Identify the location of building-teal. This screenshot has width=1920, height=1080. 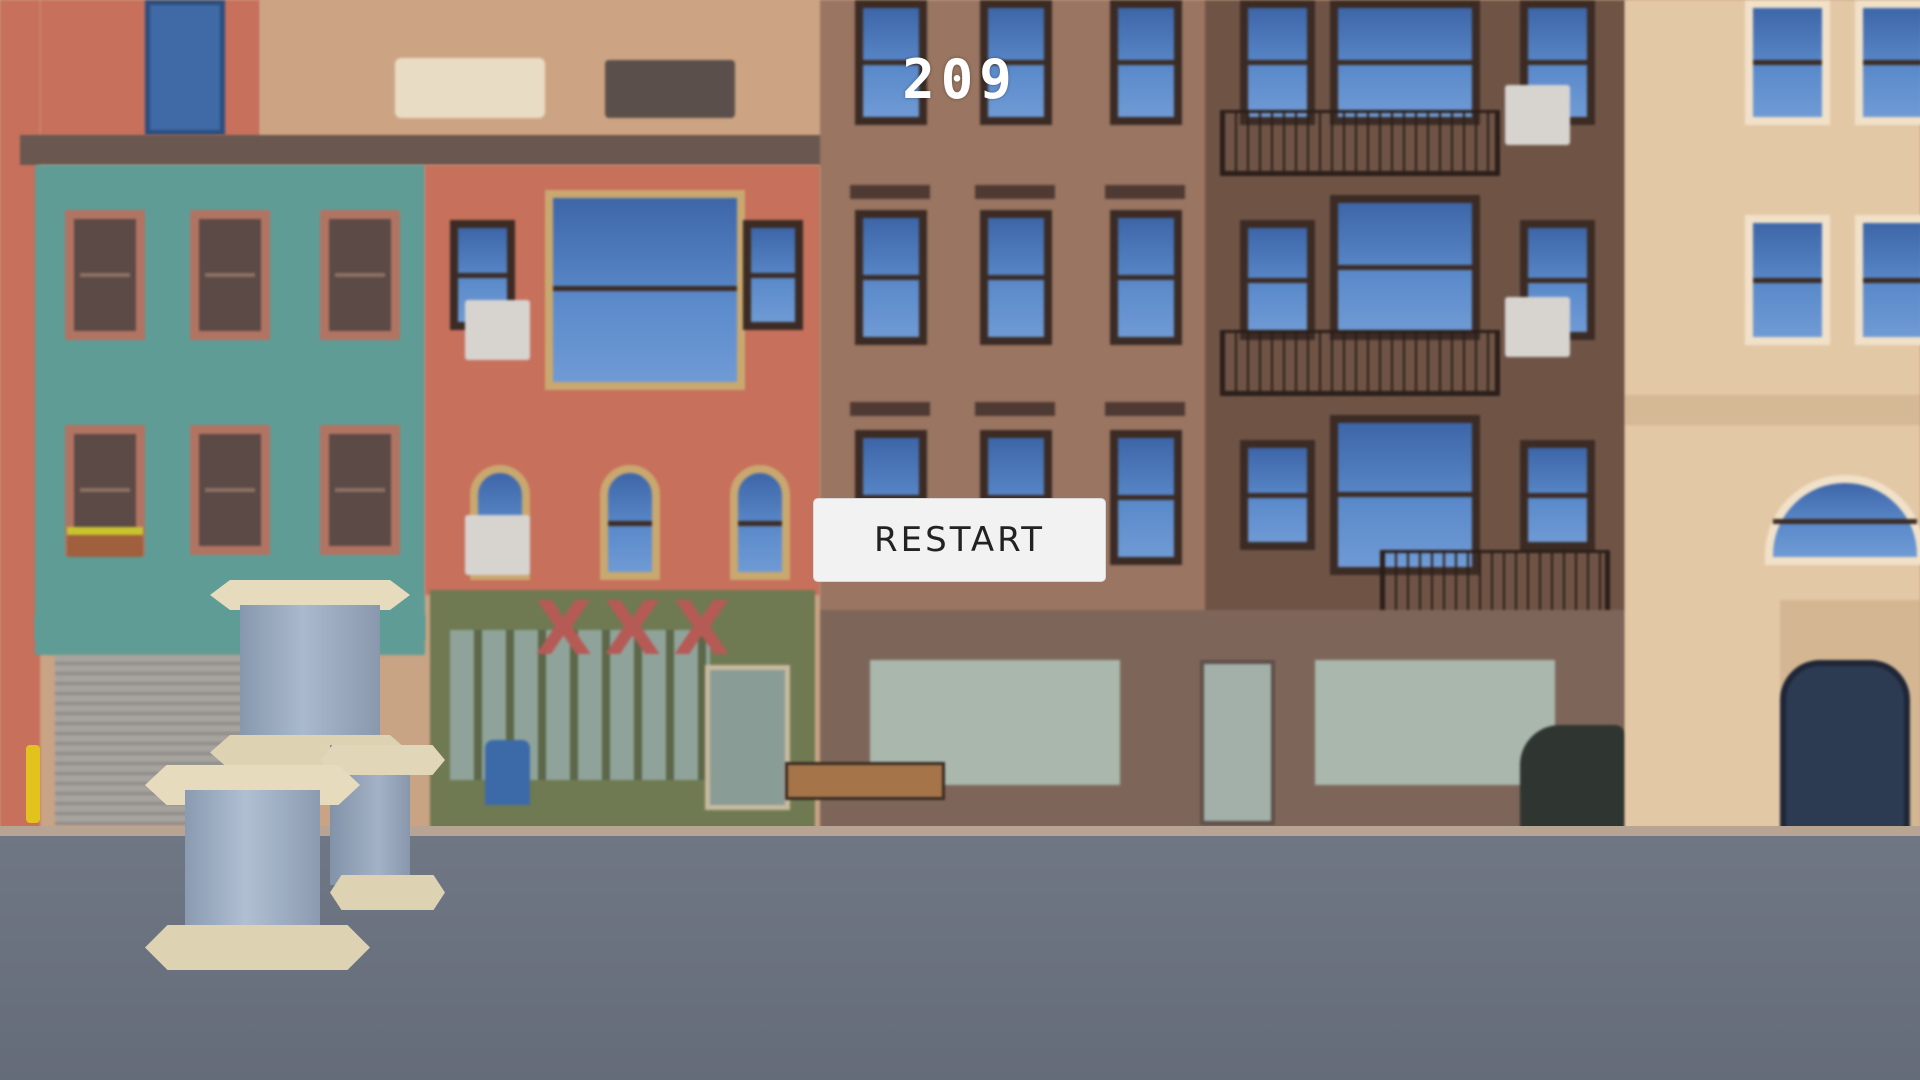
(230, 402).